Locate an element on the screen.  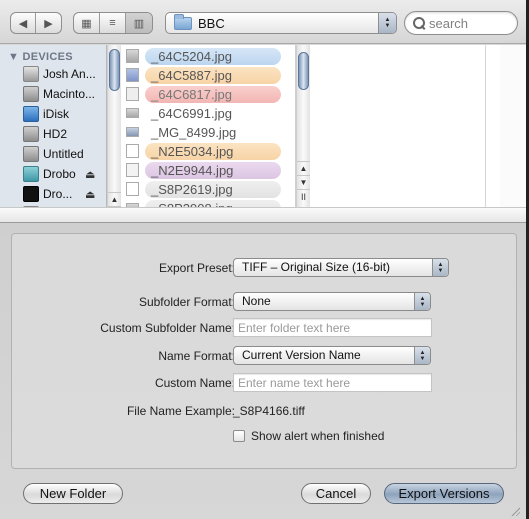
scroll-down-arrow: ▼ is located at coordinates (303, 182).